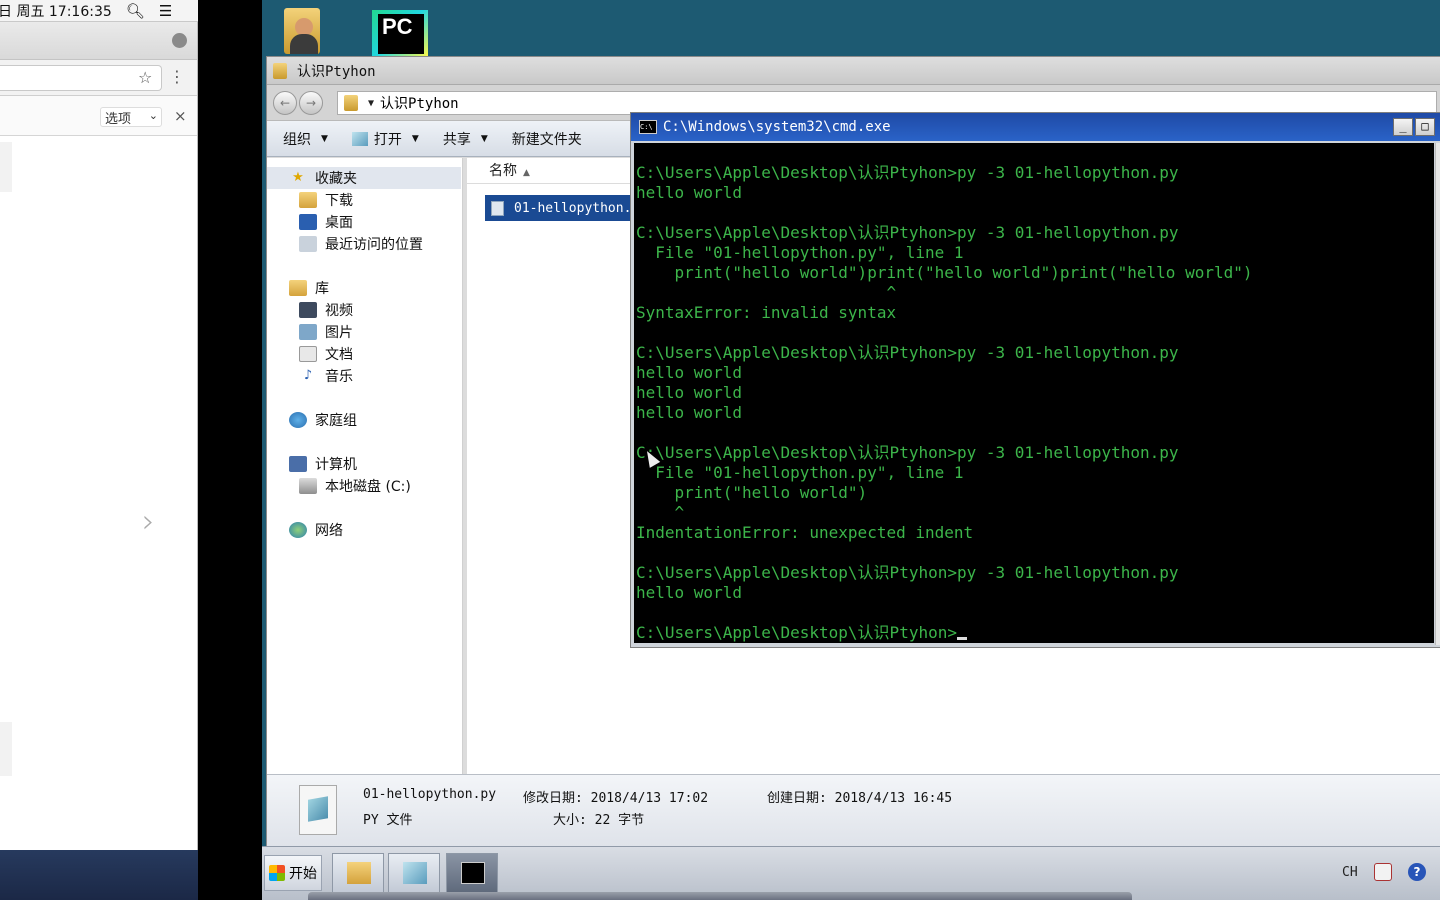  What do you see at coordinates (304, 44) in the screenshot?
I see `user-body` at bounding box center [304, 44].